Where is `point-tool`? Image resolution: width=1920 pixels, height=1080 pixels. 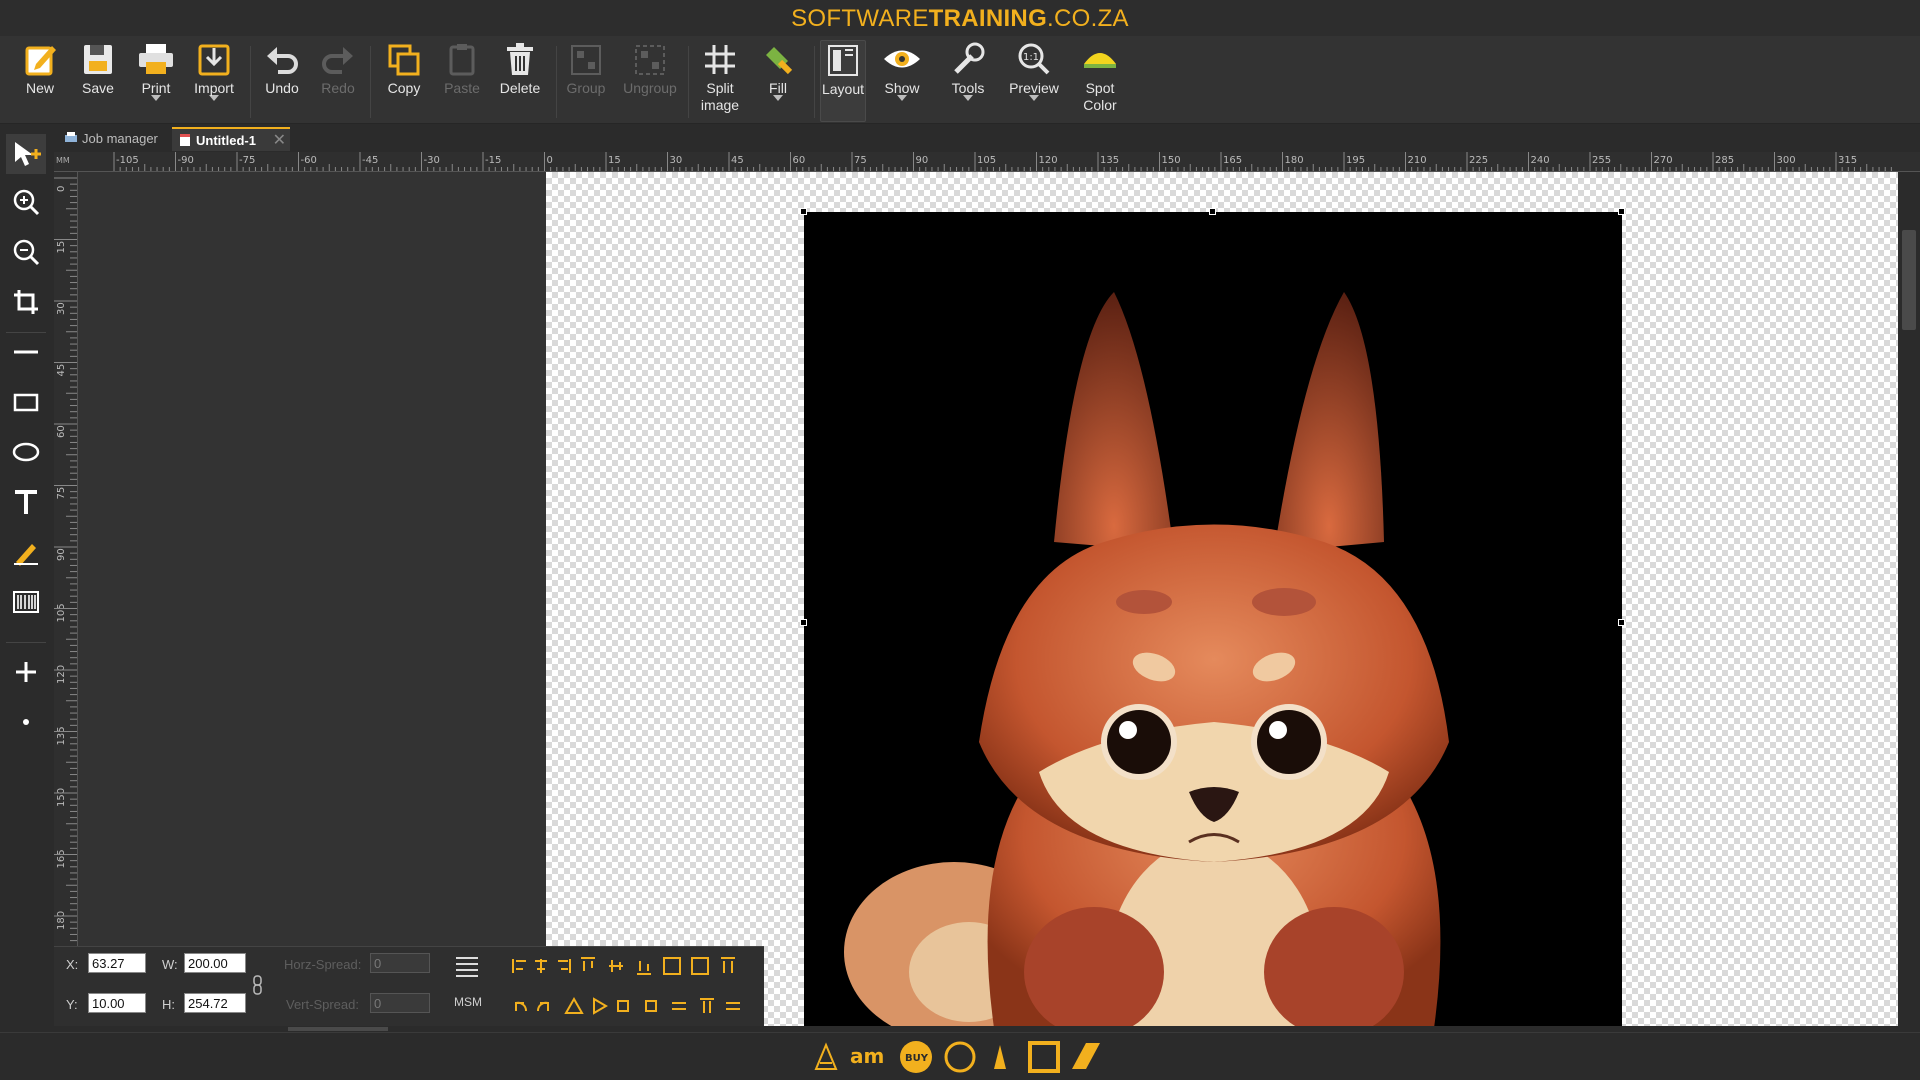 point-tool is located at coordinates (26, 722).